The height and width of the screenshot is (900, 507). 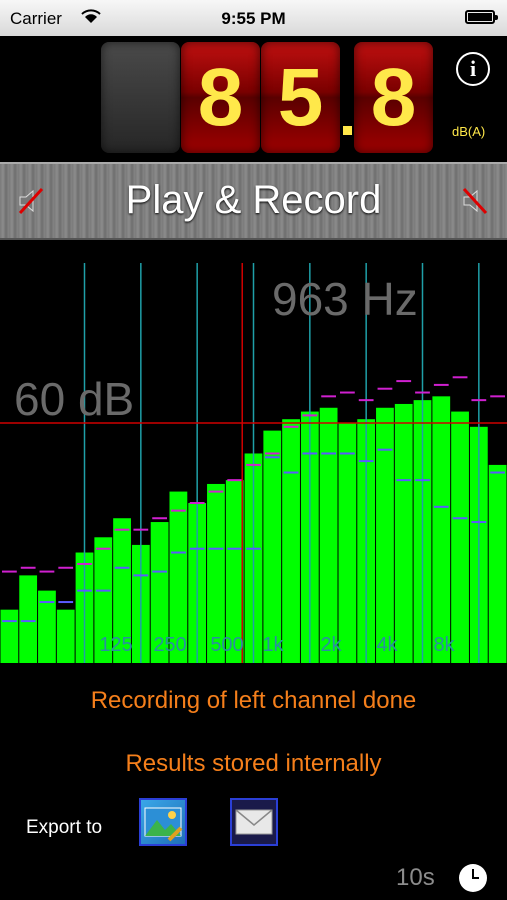 What do you see at coordinates (31, 201) in the screenshot?
I see `mute-left-icon` at bounding box center [31, 201].